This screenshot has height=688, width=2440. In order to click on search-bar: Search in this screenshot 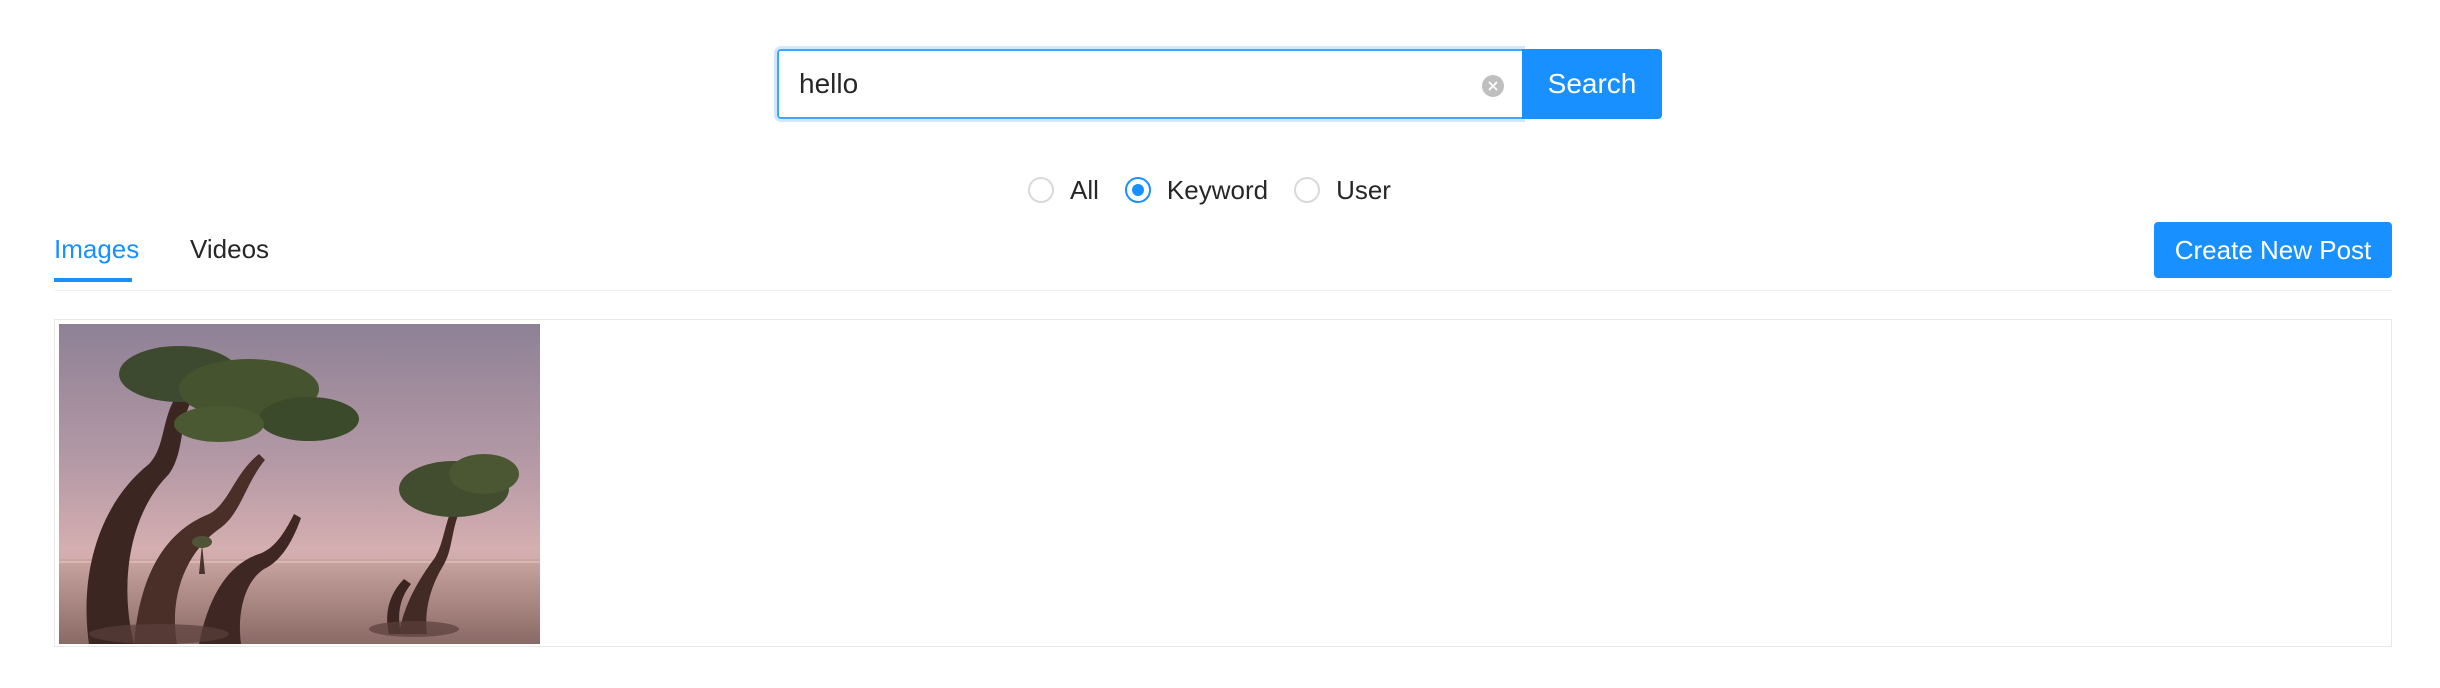, I will do `click(1219, 84)`.